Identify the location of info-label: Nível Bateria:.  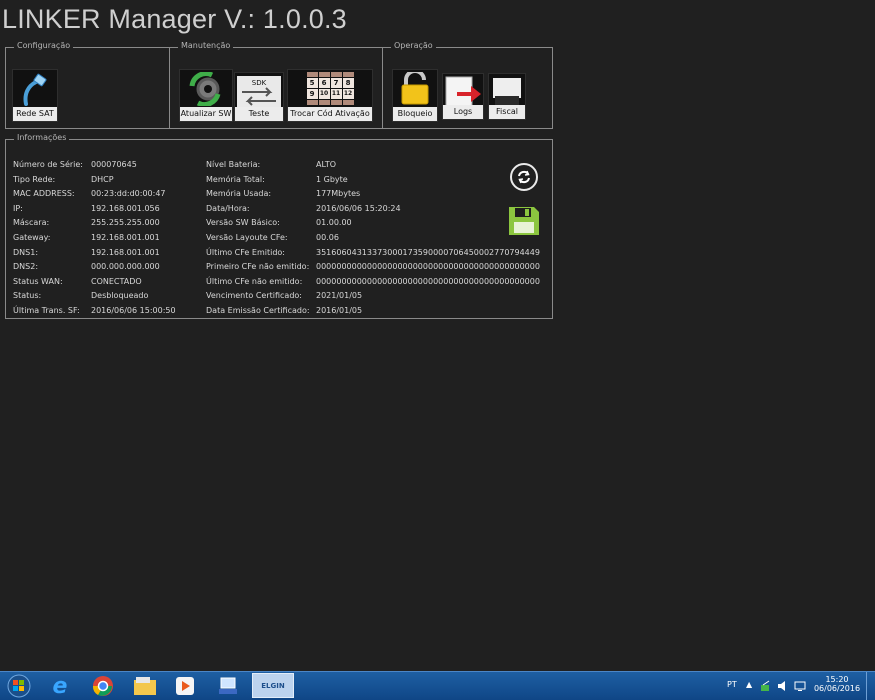
(233, 164).